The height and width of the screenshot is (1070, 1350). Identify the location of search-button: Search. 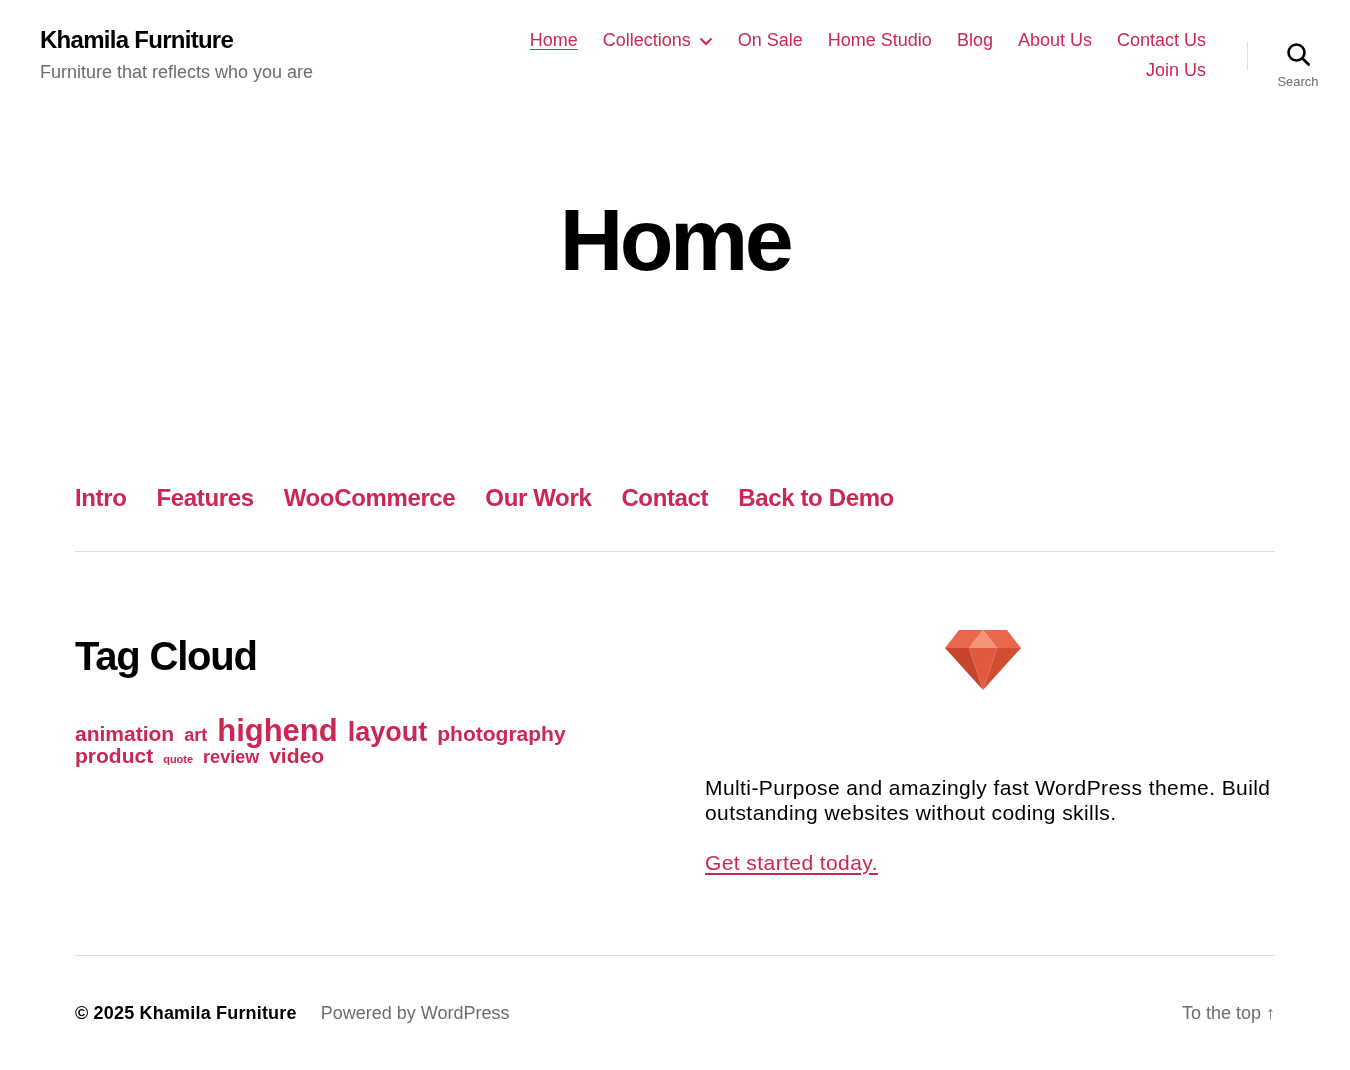
(1298, 66).